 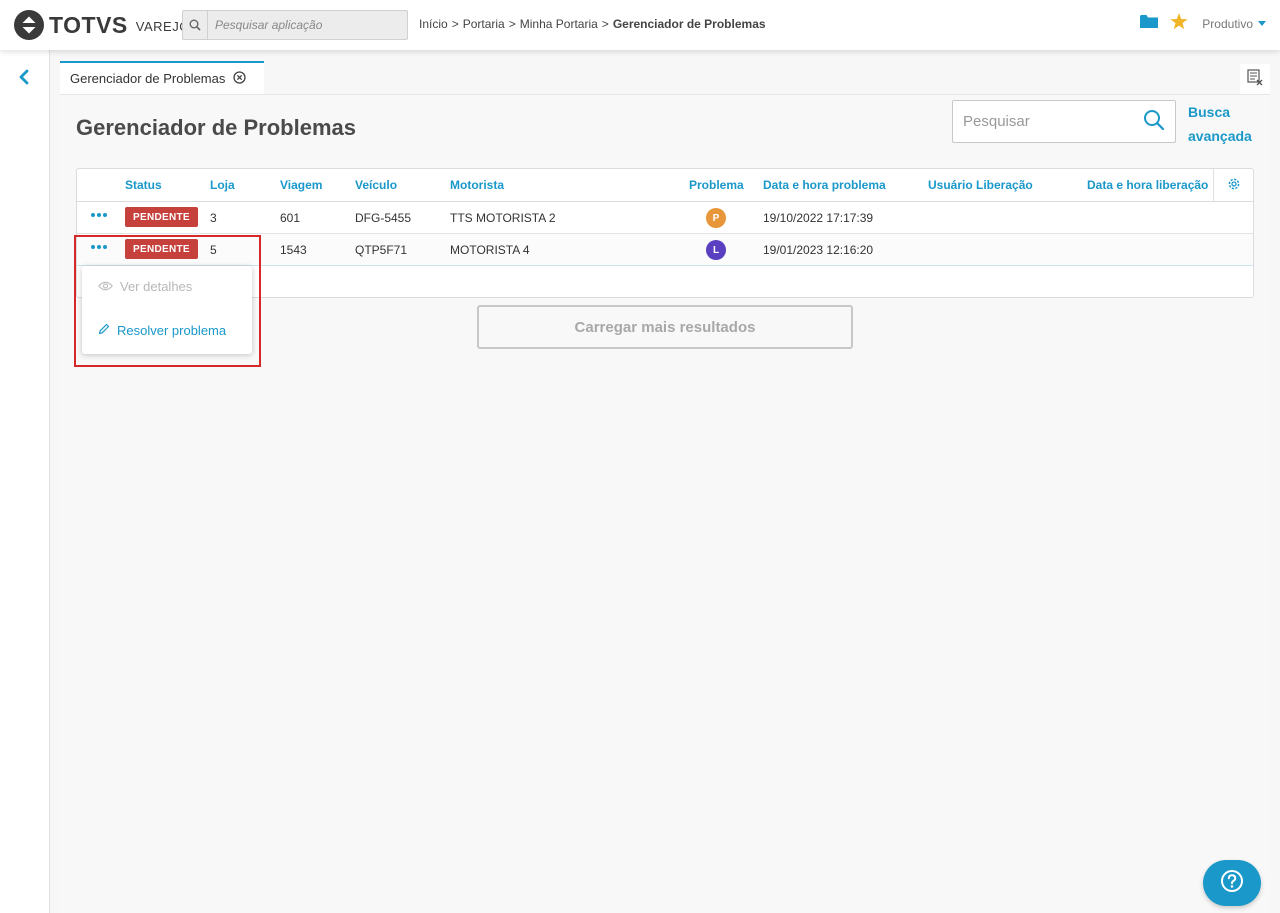 I want to click on brand-logo: TOTVS VAREJO, so click(x=102, y=25).